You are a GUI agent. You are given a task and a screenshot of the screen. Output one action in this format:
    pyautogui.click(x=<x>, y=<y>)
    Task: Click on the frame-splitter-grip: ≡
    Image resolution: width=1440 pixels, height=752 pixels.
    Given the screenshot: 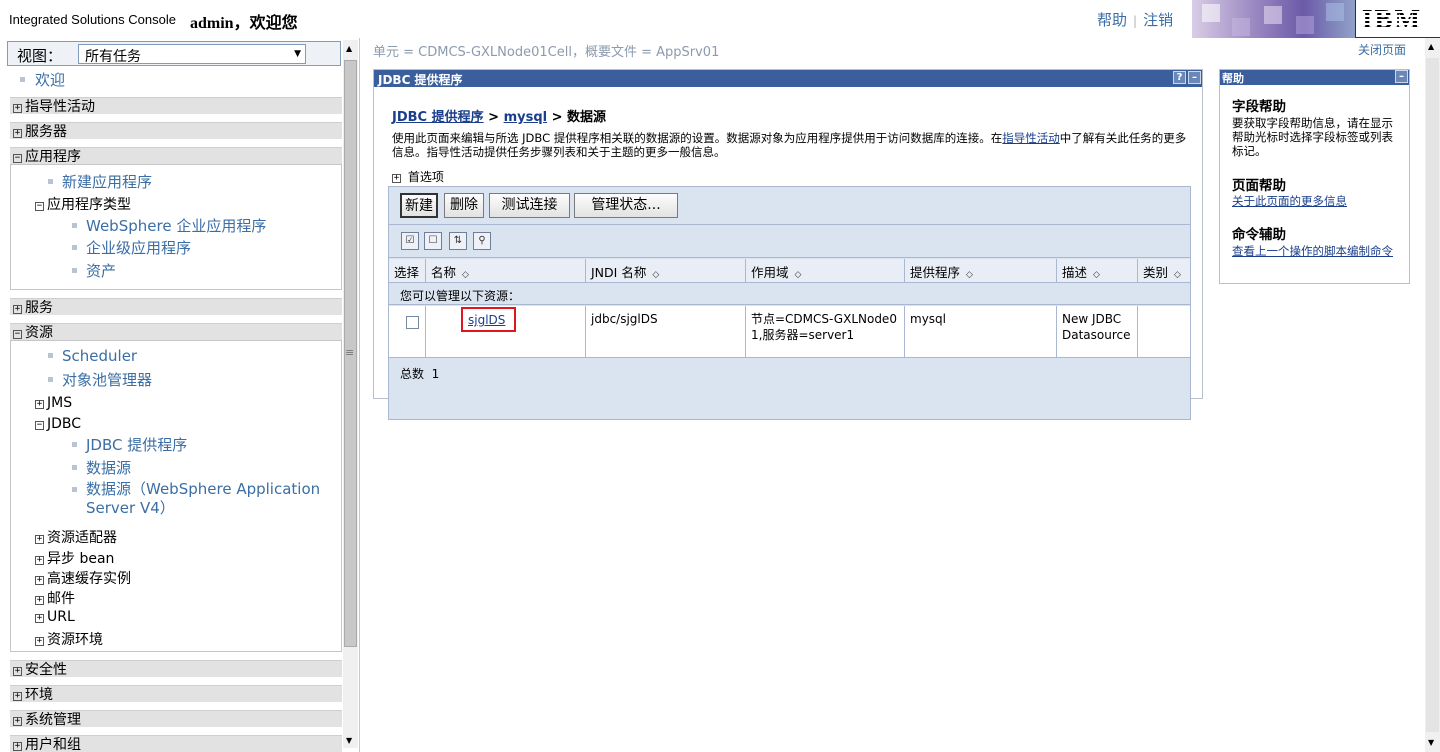 What is the action you would take?
    pyautogui.click(x=349, y=352)
    